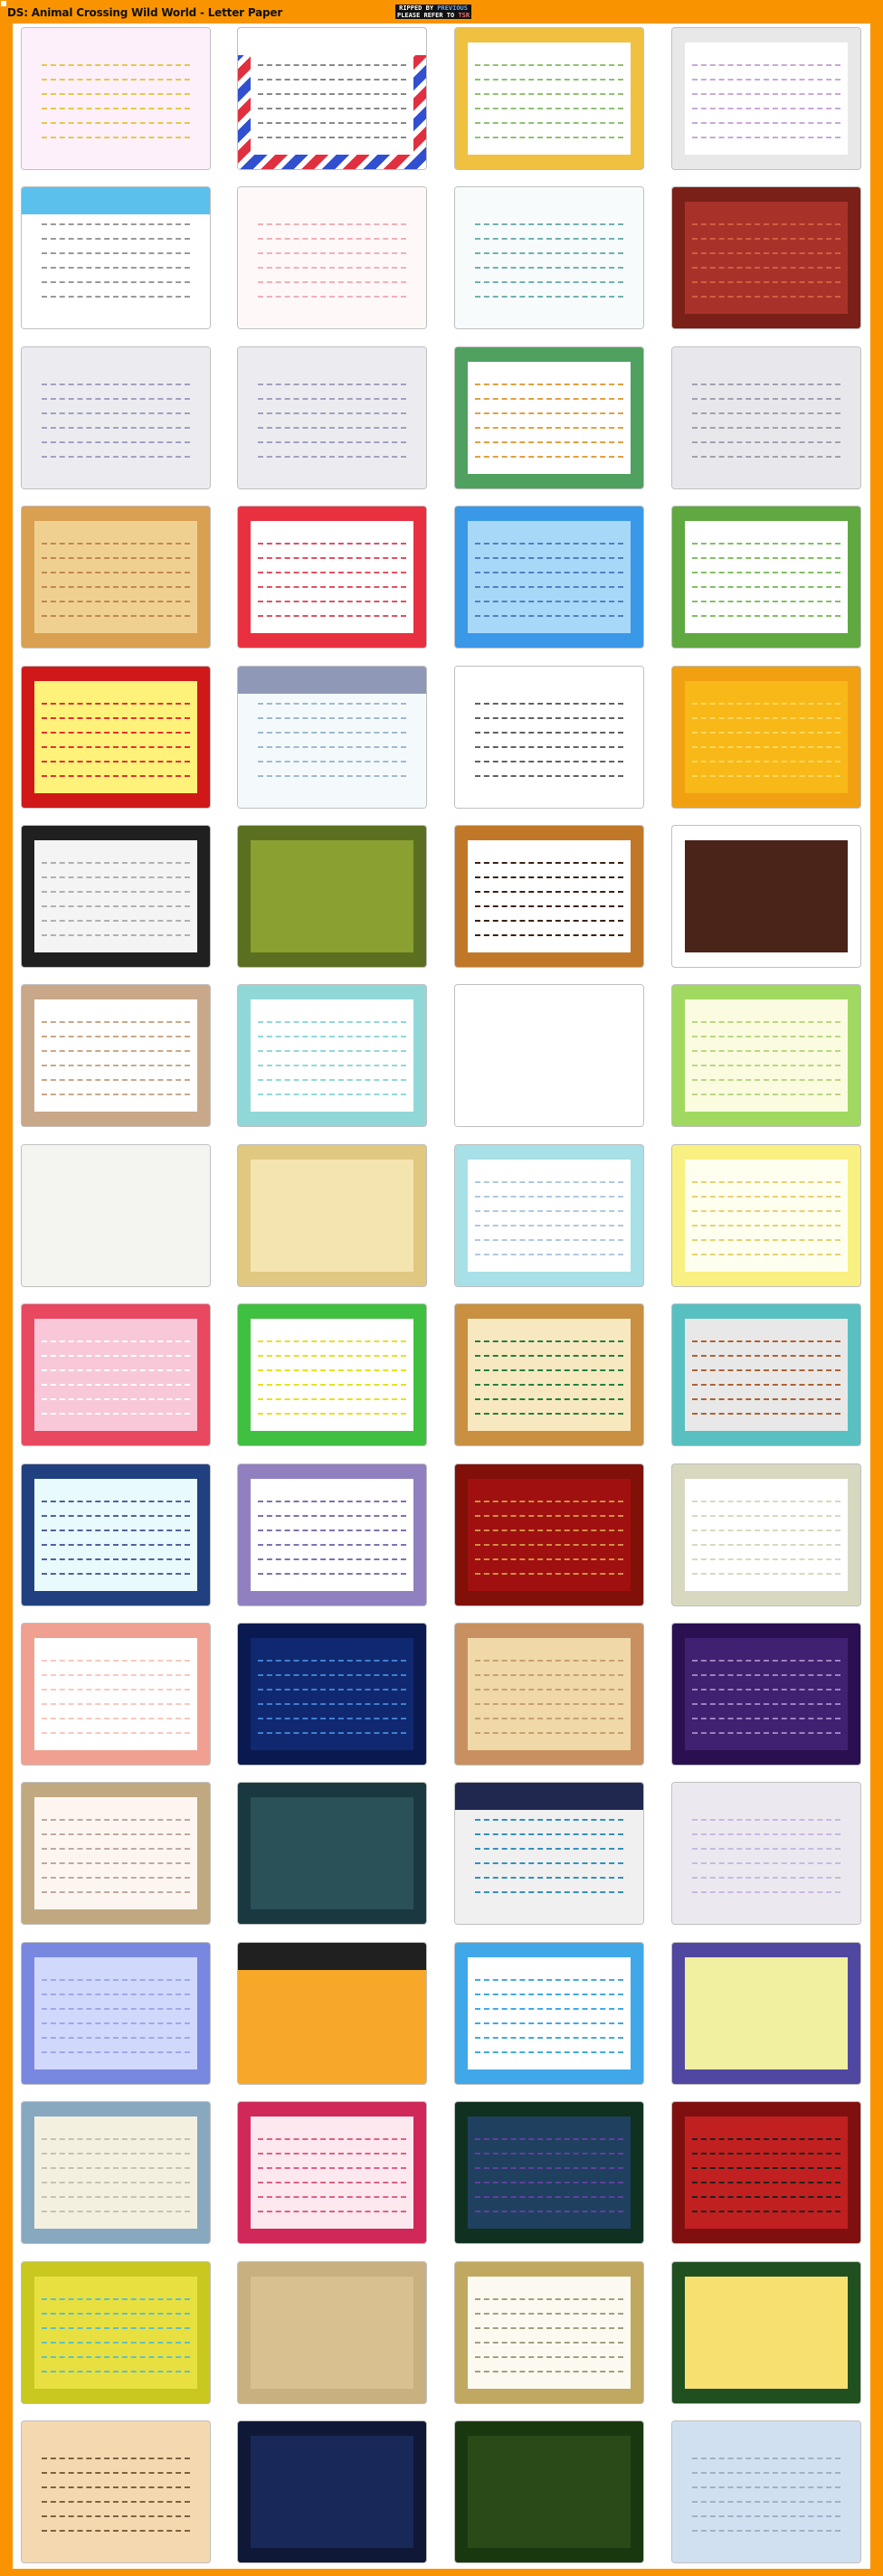 The width and height of the screenshot is (883, 2576). I want to click on credit-site-name: TSR, so click(464, 16).